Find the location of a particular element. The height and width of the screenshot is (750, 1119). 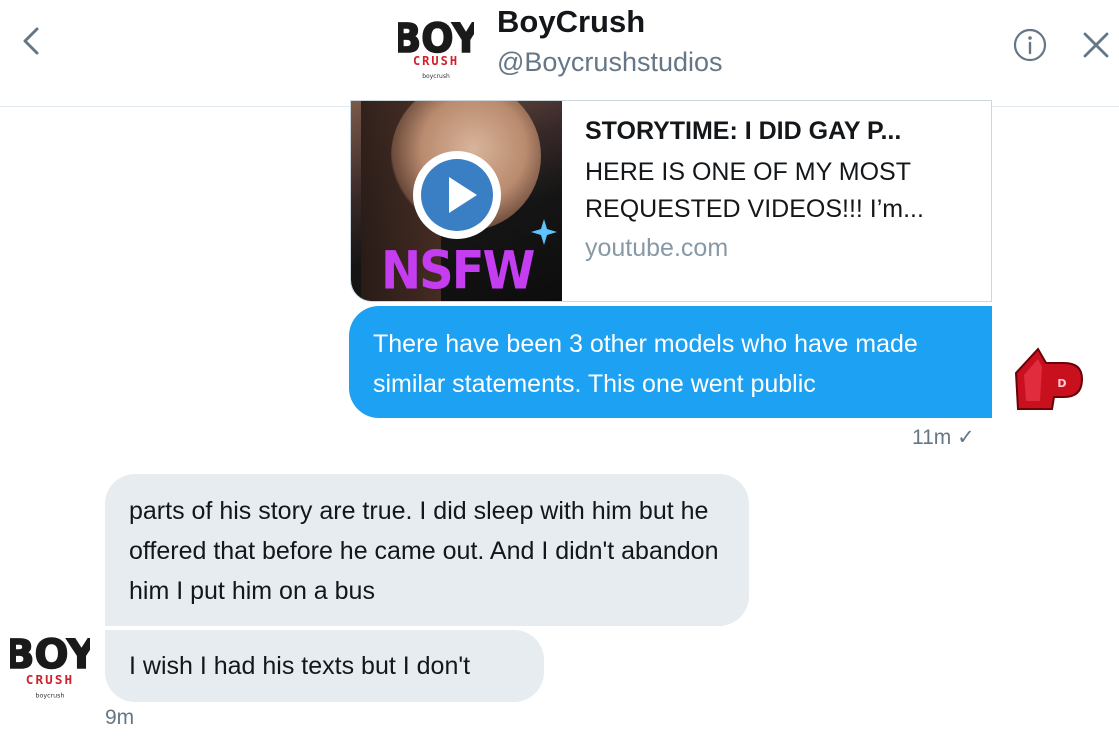

avatar-logo-text-small: boycrush is located at coordinates (50, 696).